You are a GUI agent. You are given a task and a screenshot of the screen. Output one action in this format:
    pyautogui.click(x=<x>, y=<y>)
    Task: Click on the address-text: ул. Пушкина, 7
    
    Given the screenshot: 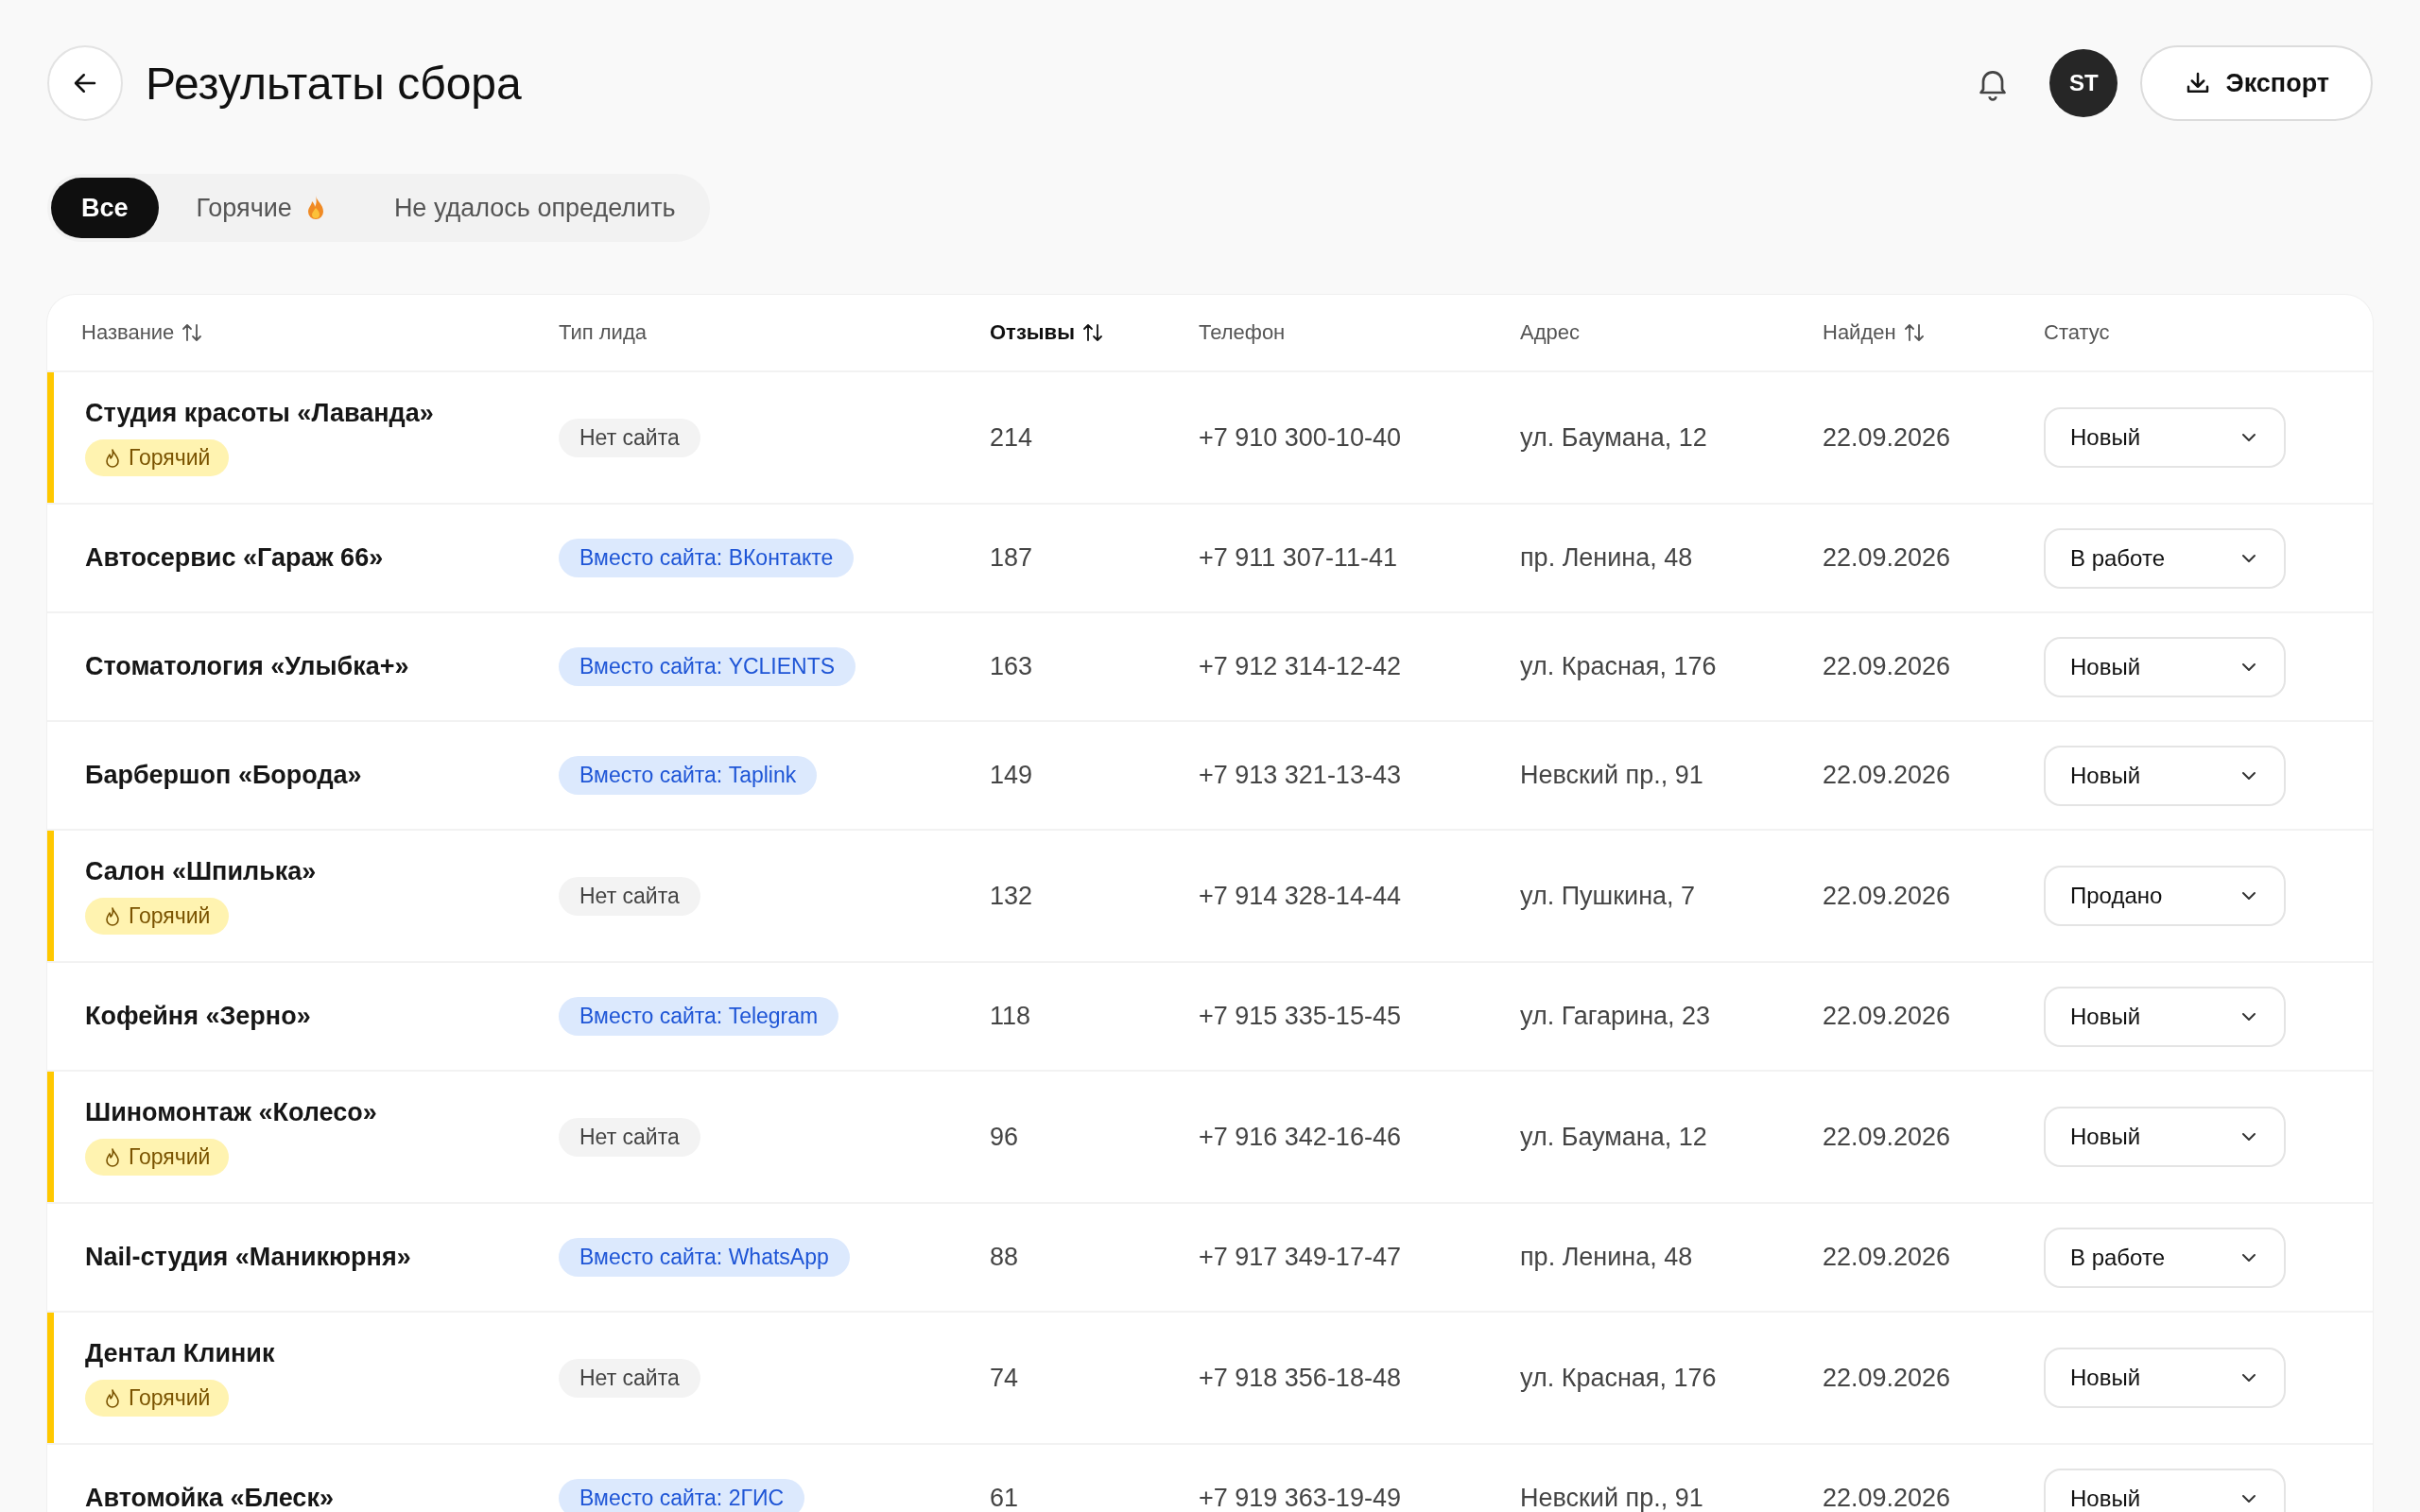 What is the action you would take?
    pyautogui.click(x=1608, y=896)
    